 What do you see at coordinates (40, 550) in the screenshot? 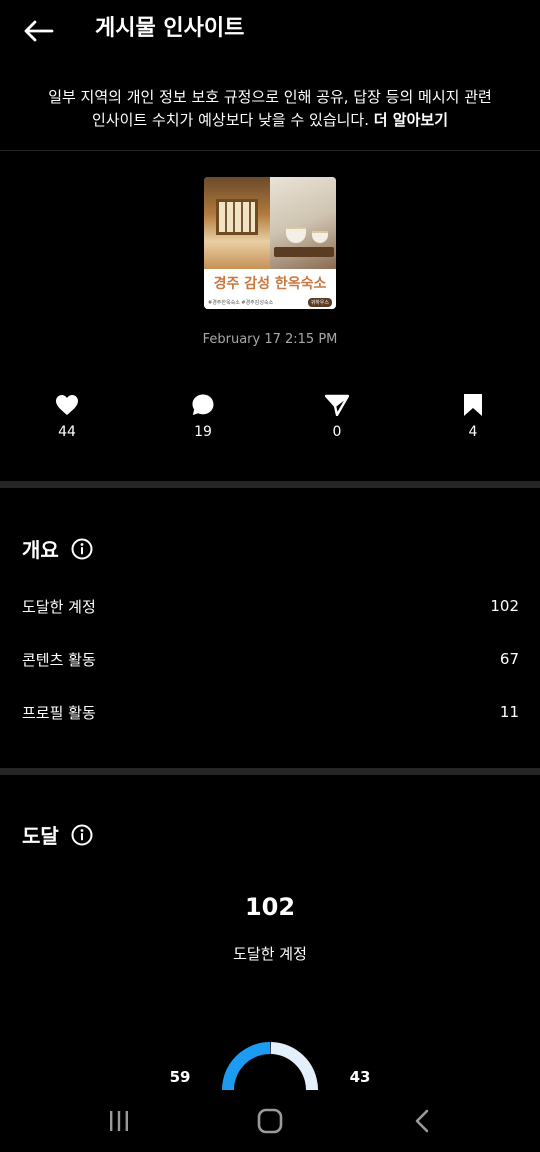
I see `overview-title: 개요` at bounding box center [40, 550].